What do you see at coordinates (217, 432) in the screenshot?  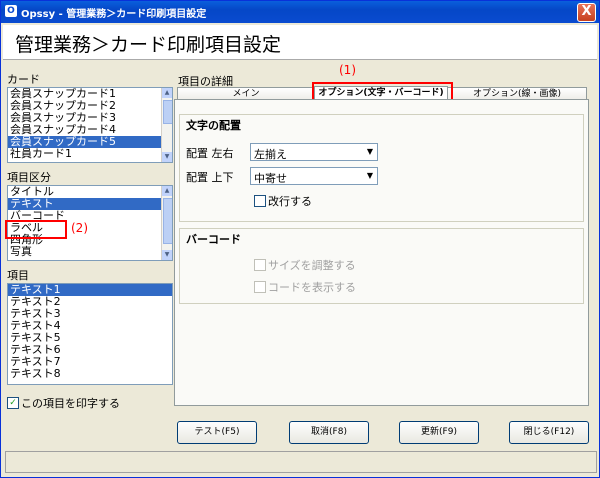 I see `test-button: テスト(F5)` at bounding box center [217, 432].